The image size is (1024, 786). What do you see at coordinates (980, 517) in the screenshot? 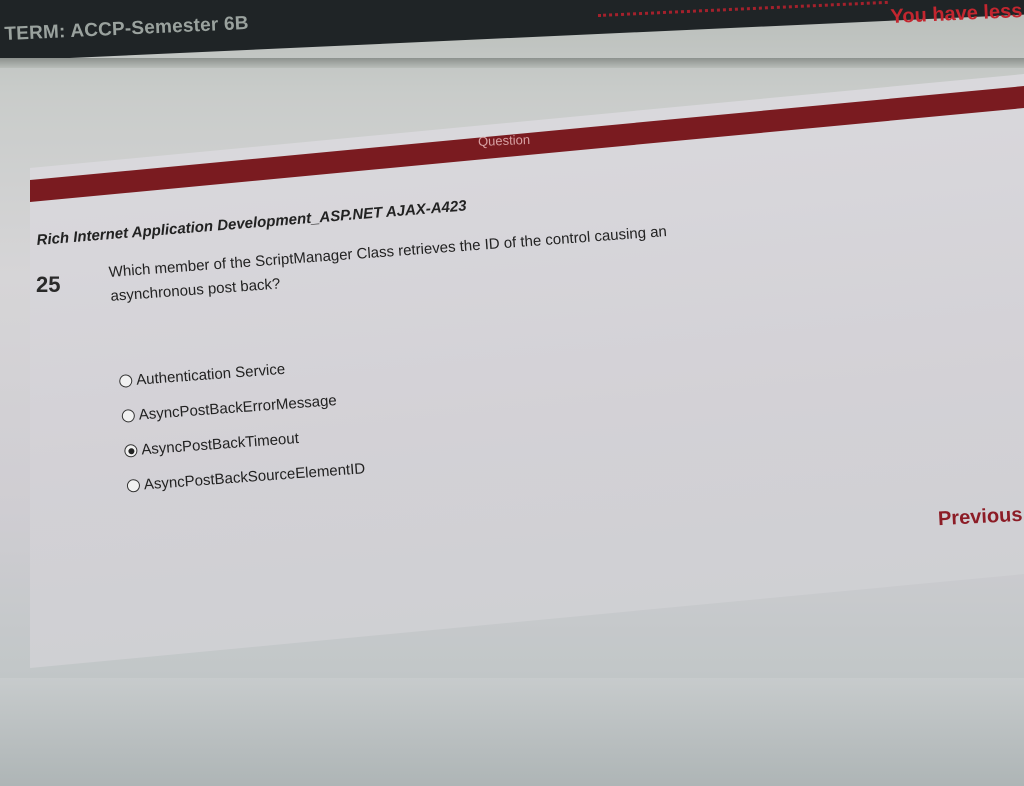
I see `previous-button: Previous` at bounding box center [980, 517].